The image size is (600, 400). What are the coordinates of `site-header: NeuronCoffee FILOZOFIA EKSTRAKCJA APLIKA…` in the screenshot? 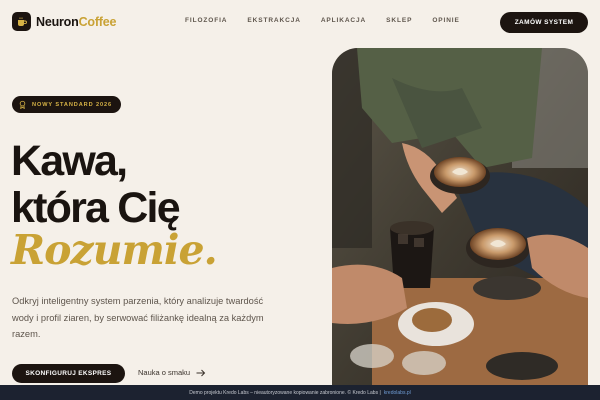 It's located at (300, 22).